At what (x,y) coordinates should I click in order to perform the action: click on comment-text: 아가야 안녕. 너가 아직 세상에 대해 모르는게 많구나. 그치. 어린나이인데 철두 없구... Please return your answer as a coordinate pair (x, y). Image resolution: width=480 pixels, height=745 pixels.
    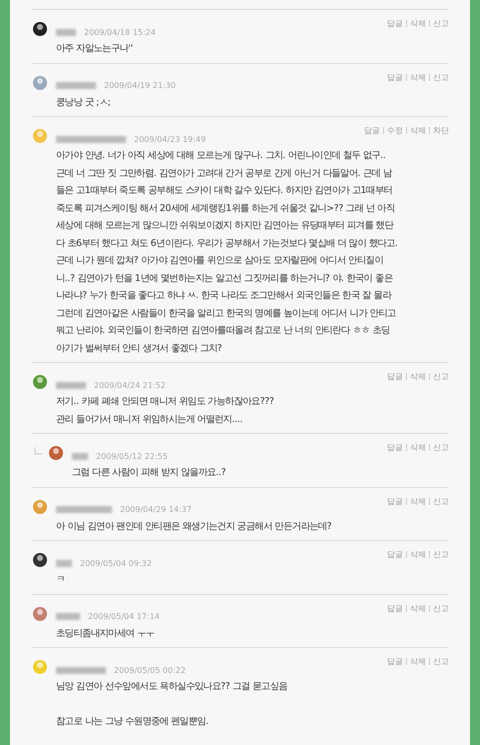
    Looking at the image, I should click on (221, 156).